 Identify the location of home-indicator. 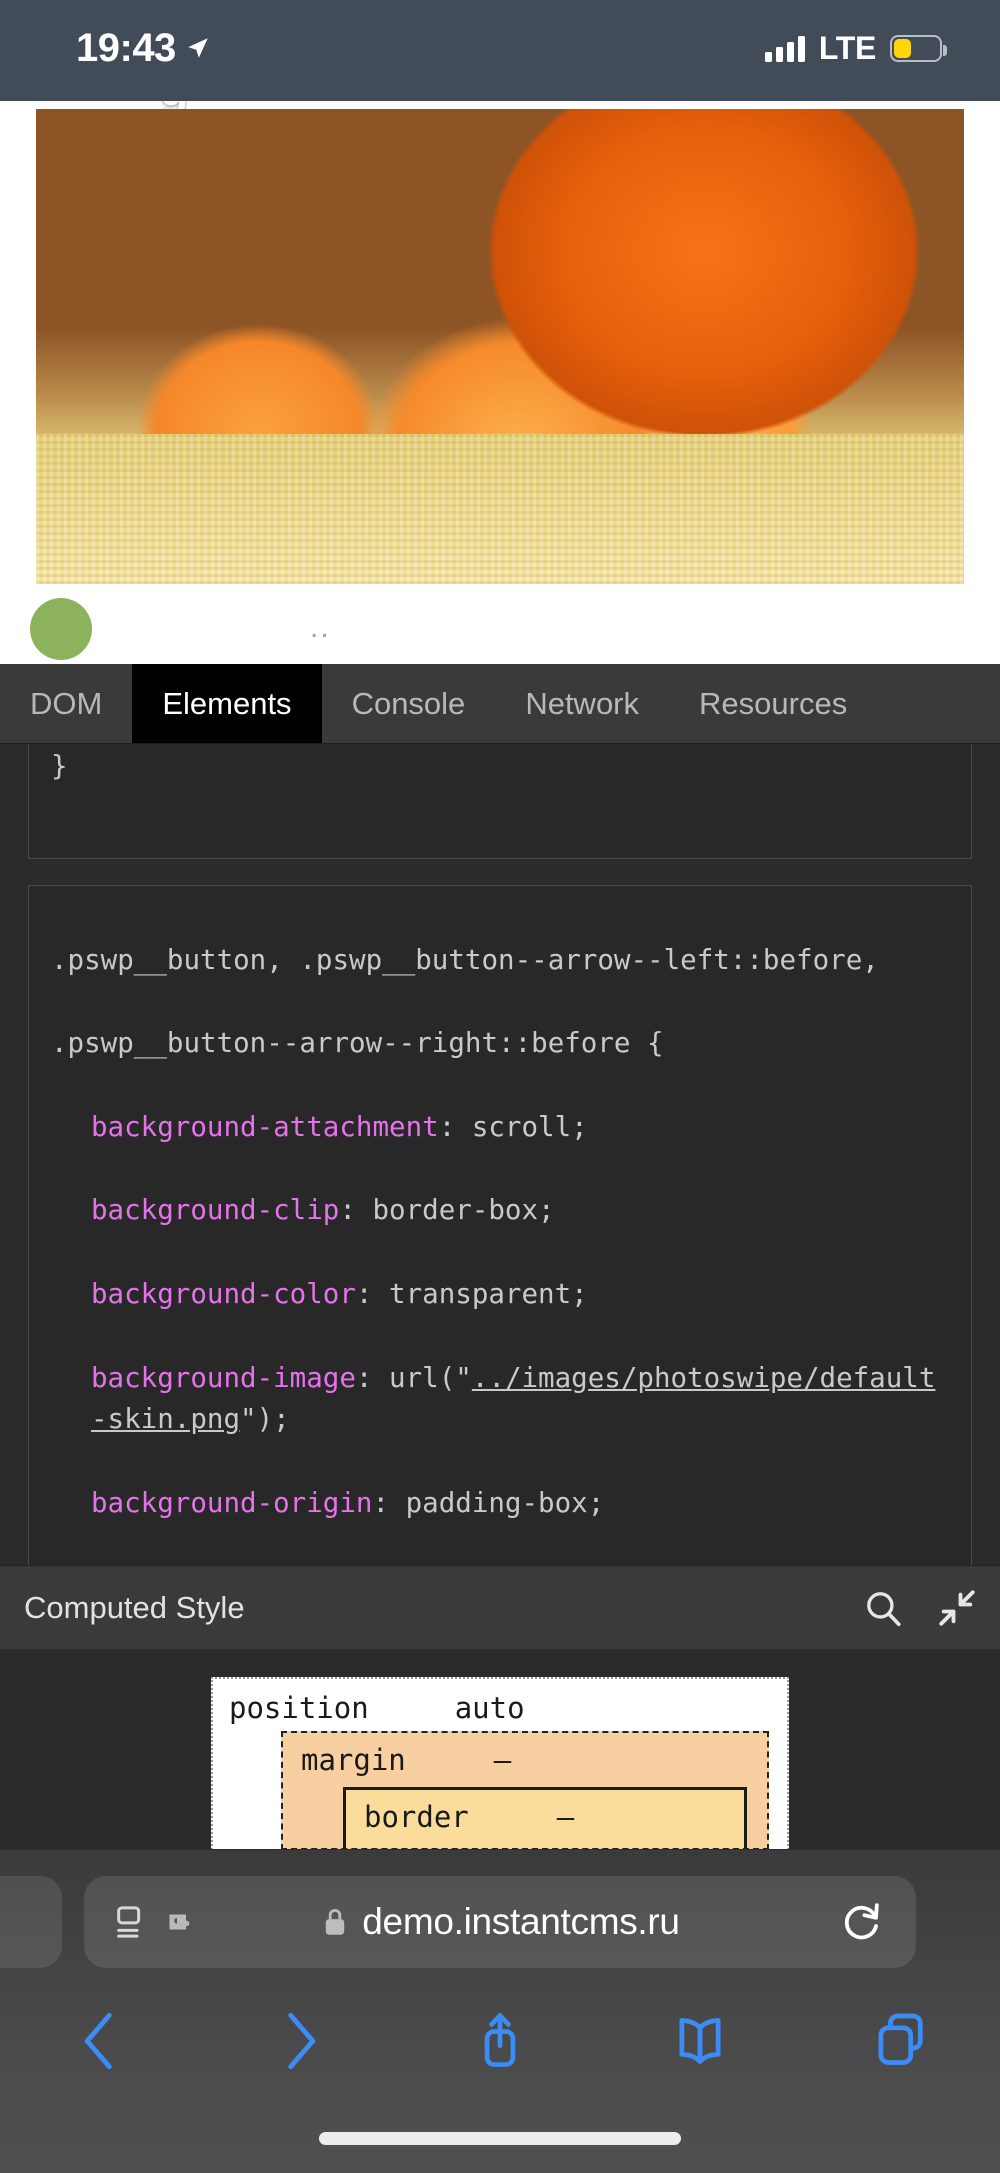
(500, 2138).